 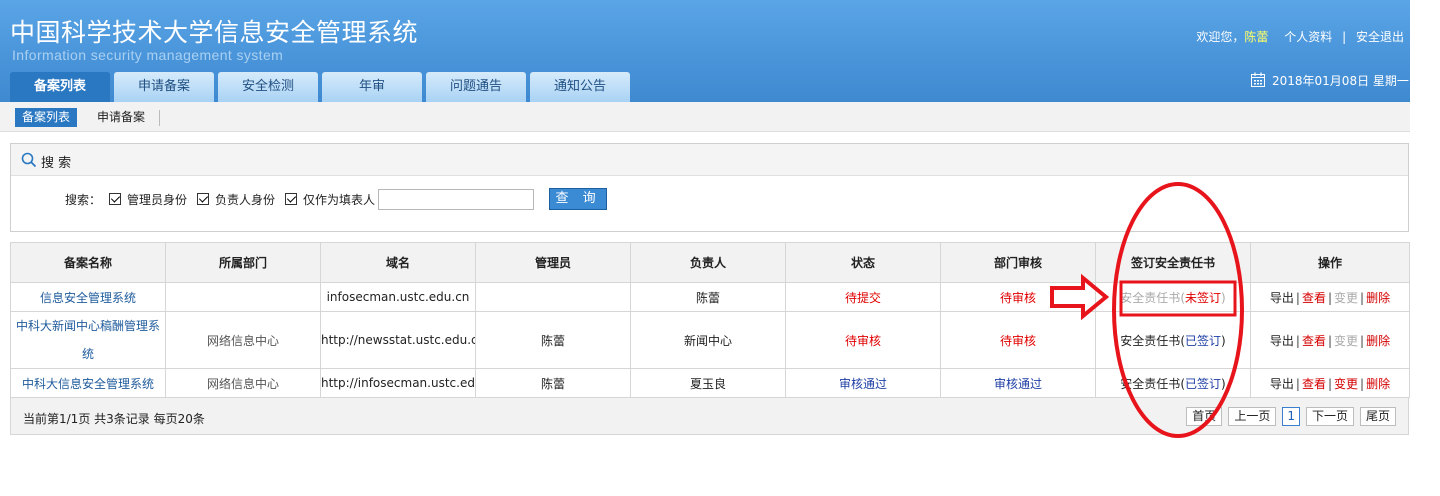 What do you see at coordinates (398, 297) in the screenshot?
I see `domain-cell: infosecman.ustc.edu.cn` at bounding box center [398, 297].